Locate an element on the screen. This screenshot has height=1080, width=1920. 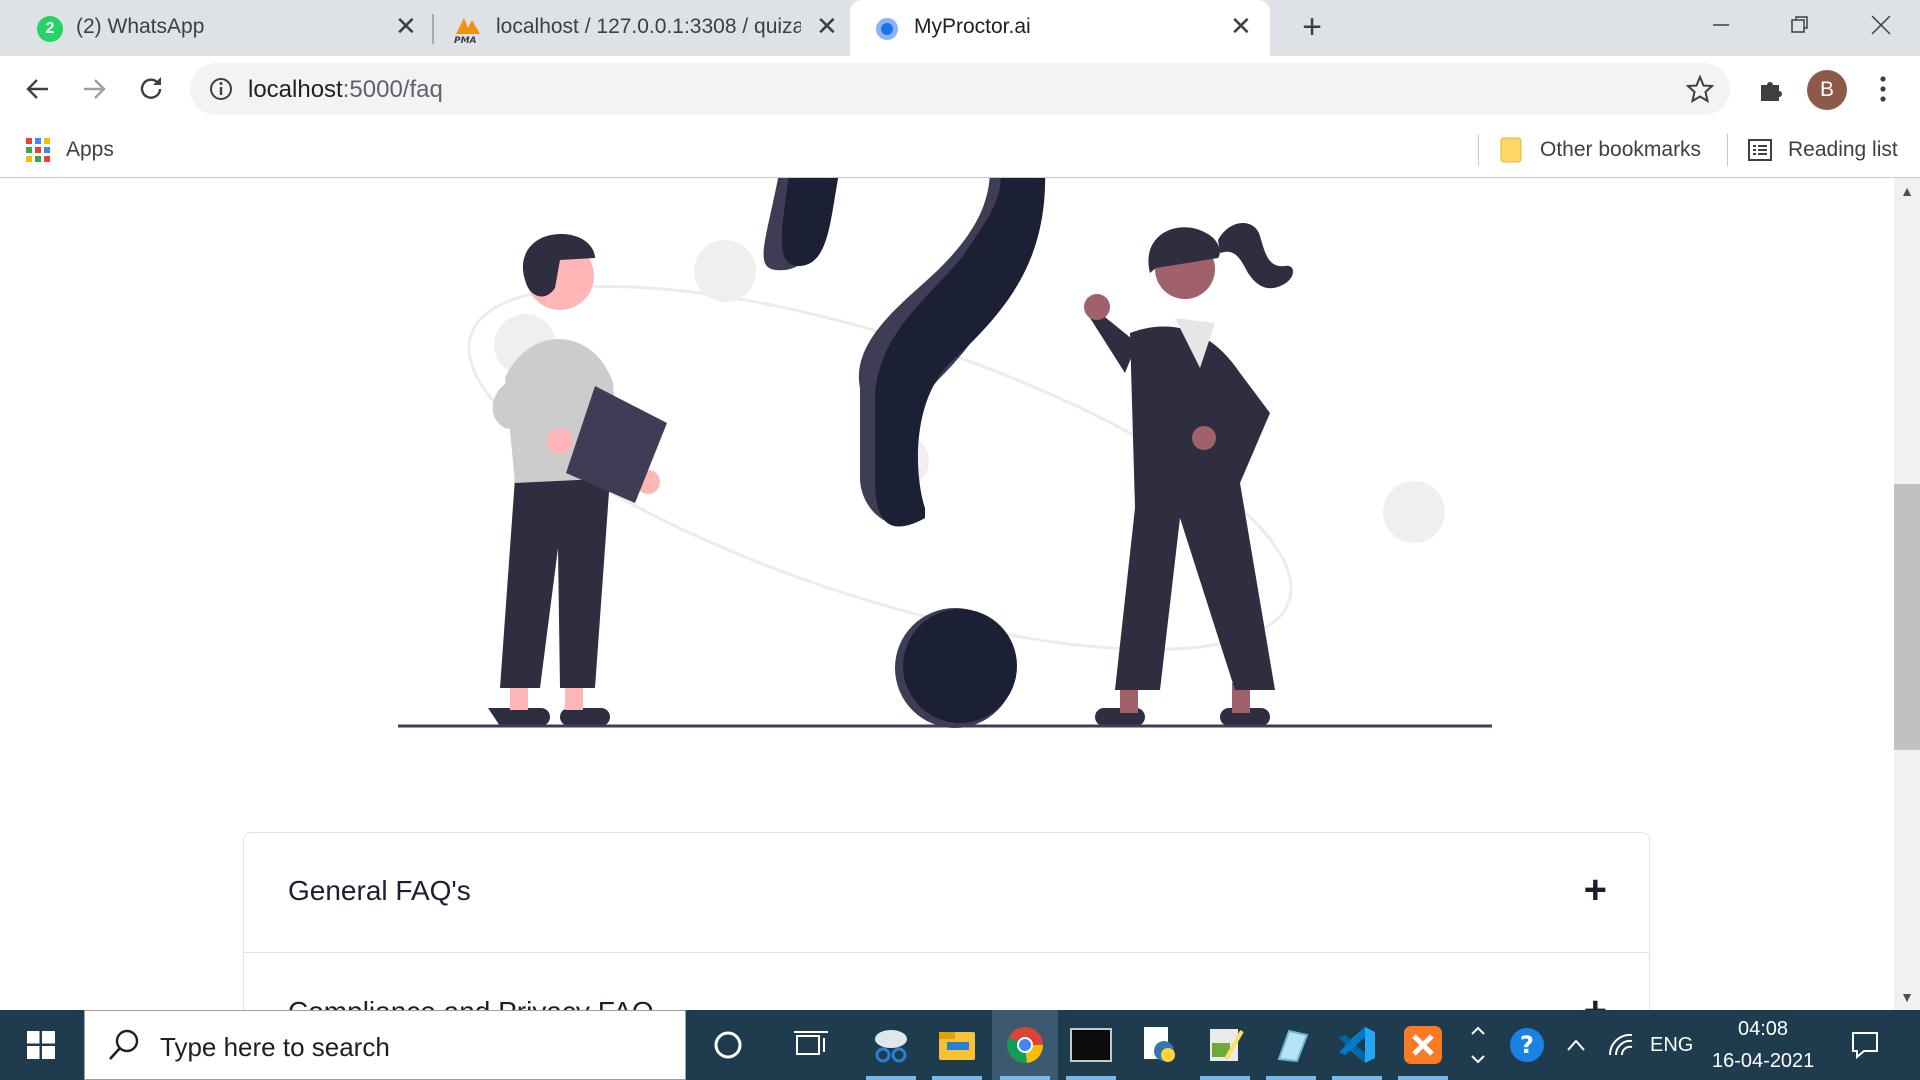
taskbar-app-terminal is located at coordinates (1091, 1045).